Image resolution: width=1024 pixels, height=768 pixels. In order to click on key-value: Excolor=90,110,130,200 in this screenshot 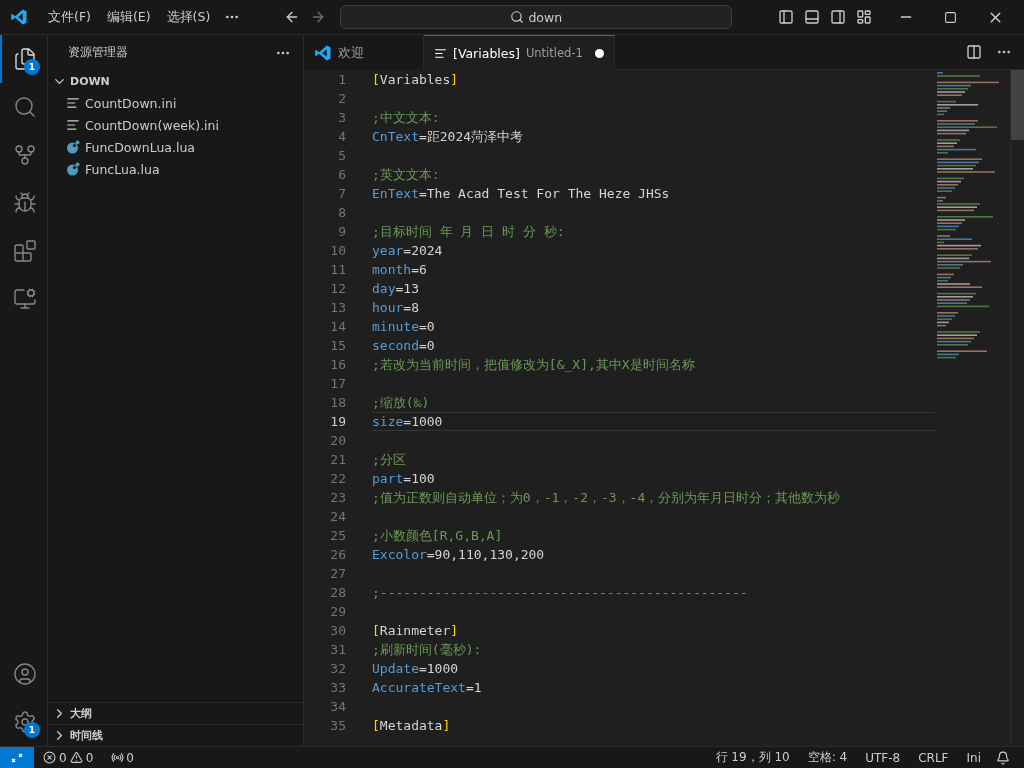, I will do `click(458, 554)`.